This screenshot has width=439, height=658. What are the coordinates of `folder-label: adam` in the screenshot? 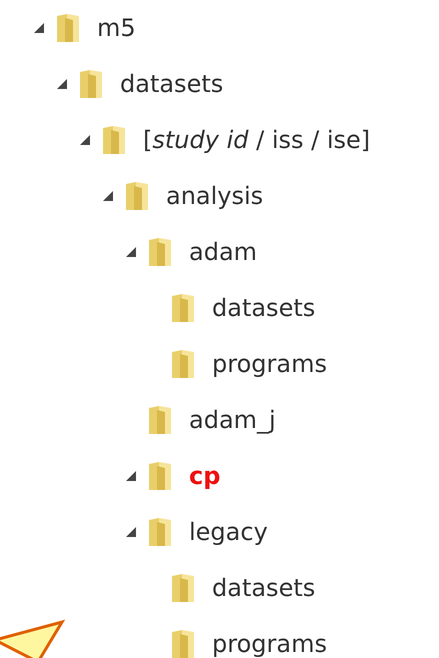 It's located at (223, 252).